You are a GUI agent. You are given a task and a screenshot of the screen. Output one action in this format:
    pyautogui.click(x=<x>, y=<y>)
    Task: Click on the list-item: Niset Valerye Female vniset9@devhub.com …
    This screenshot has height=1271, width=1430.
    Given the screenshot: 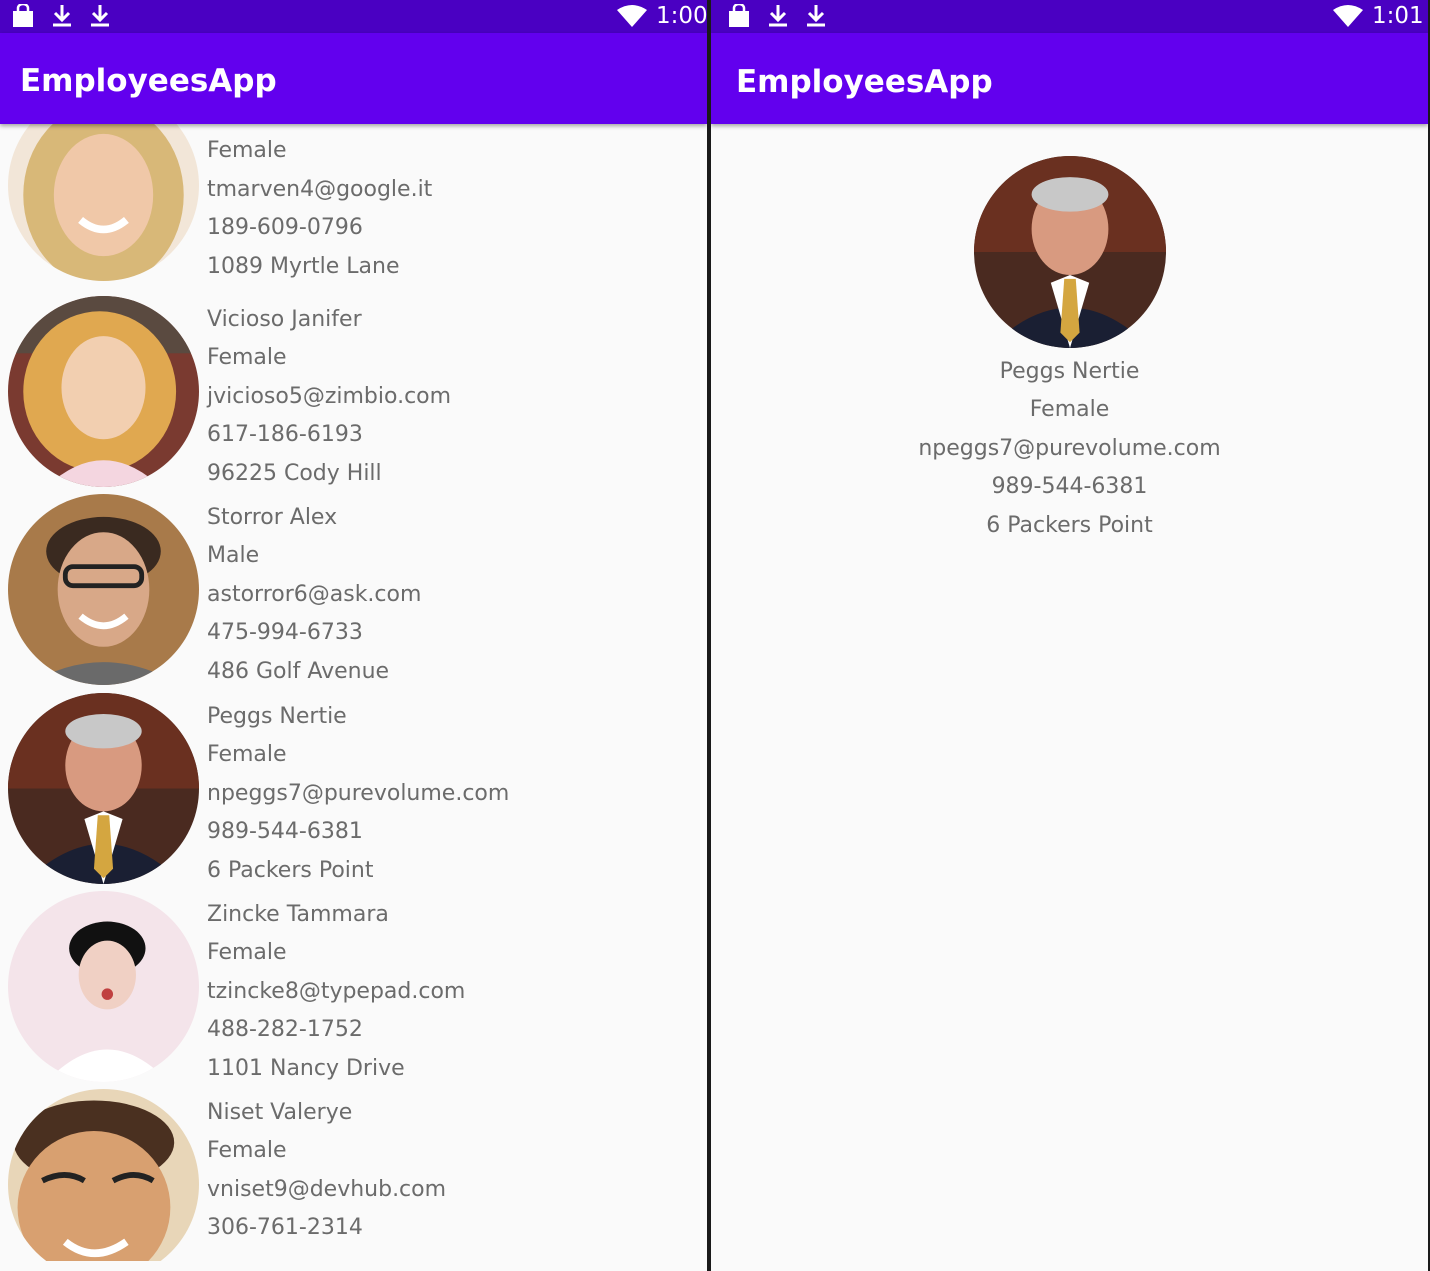 What is the action you would take?
    pyautogui.click(x=353, y=1175)
    